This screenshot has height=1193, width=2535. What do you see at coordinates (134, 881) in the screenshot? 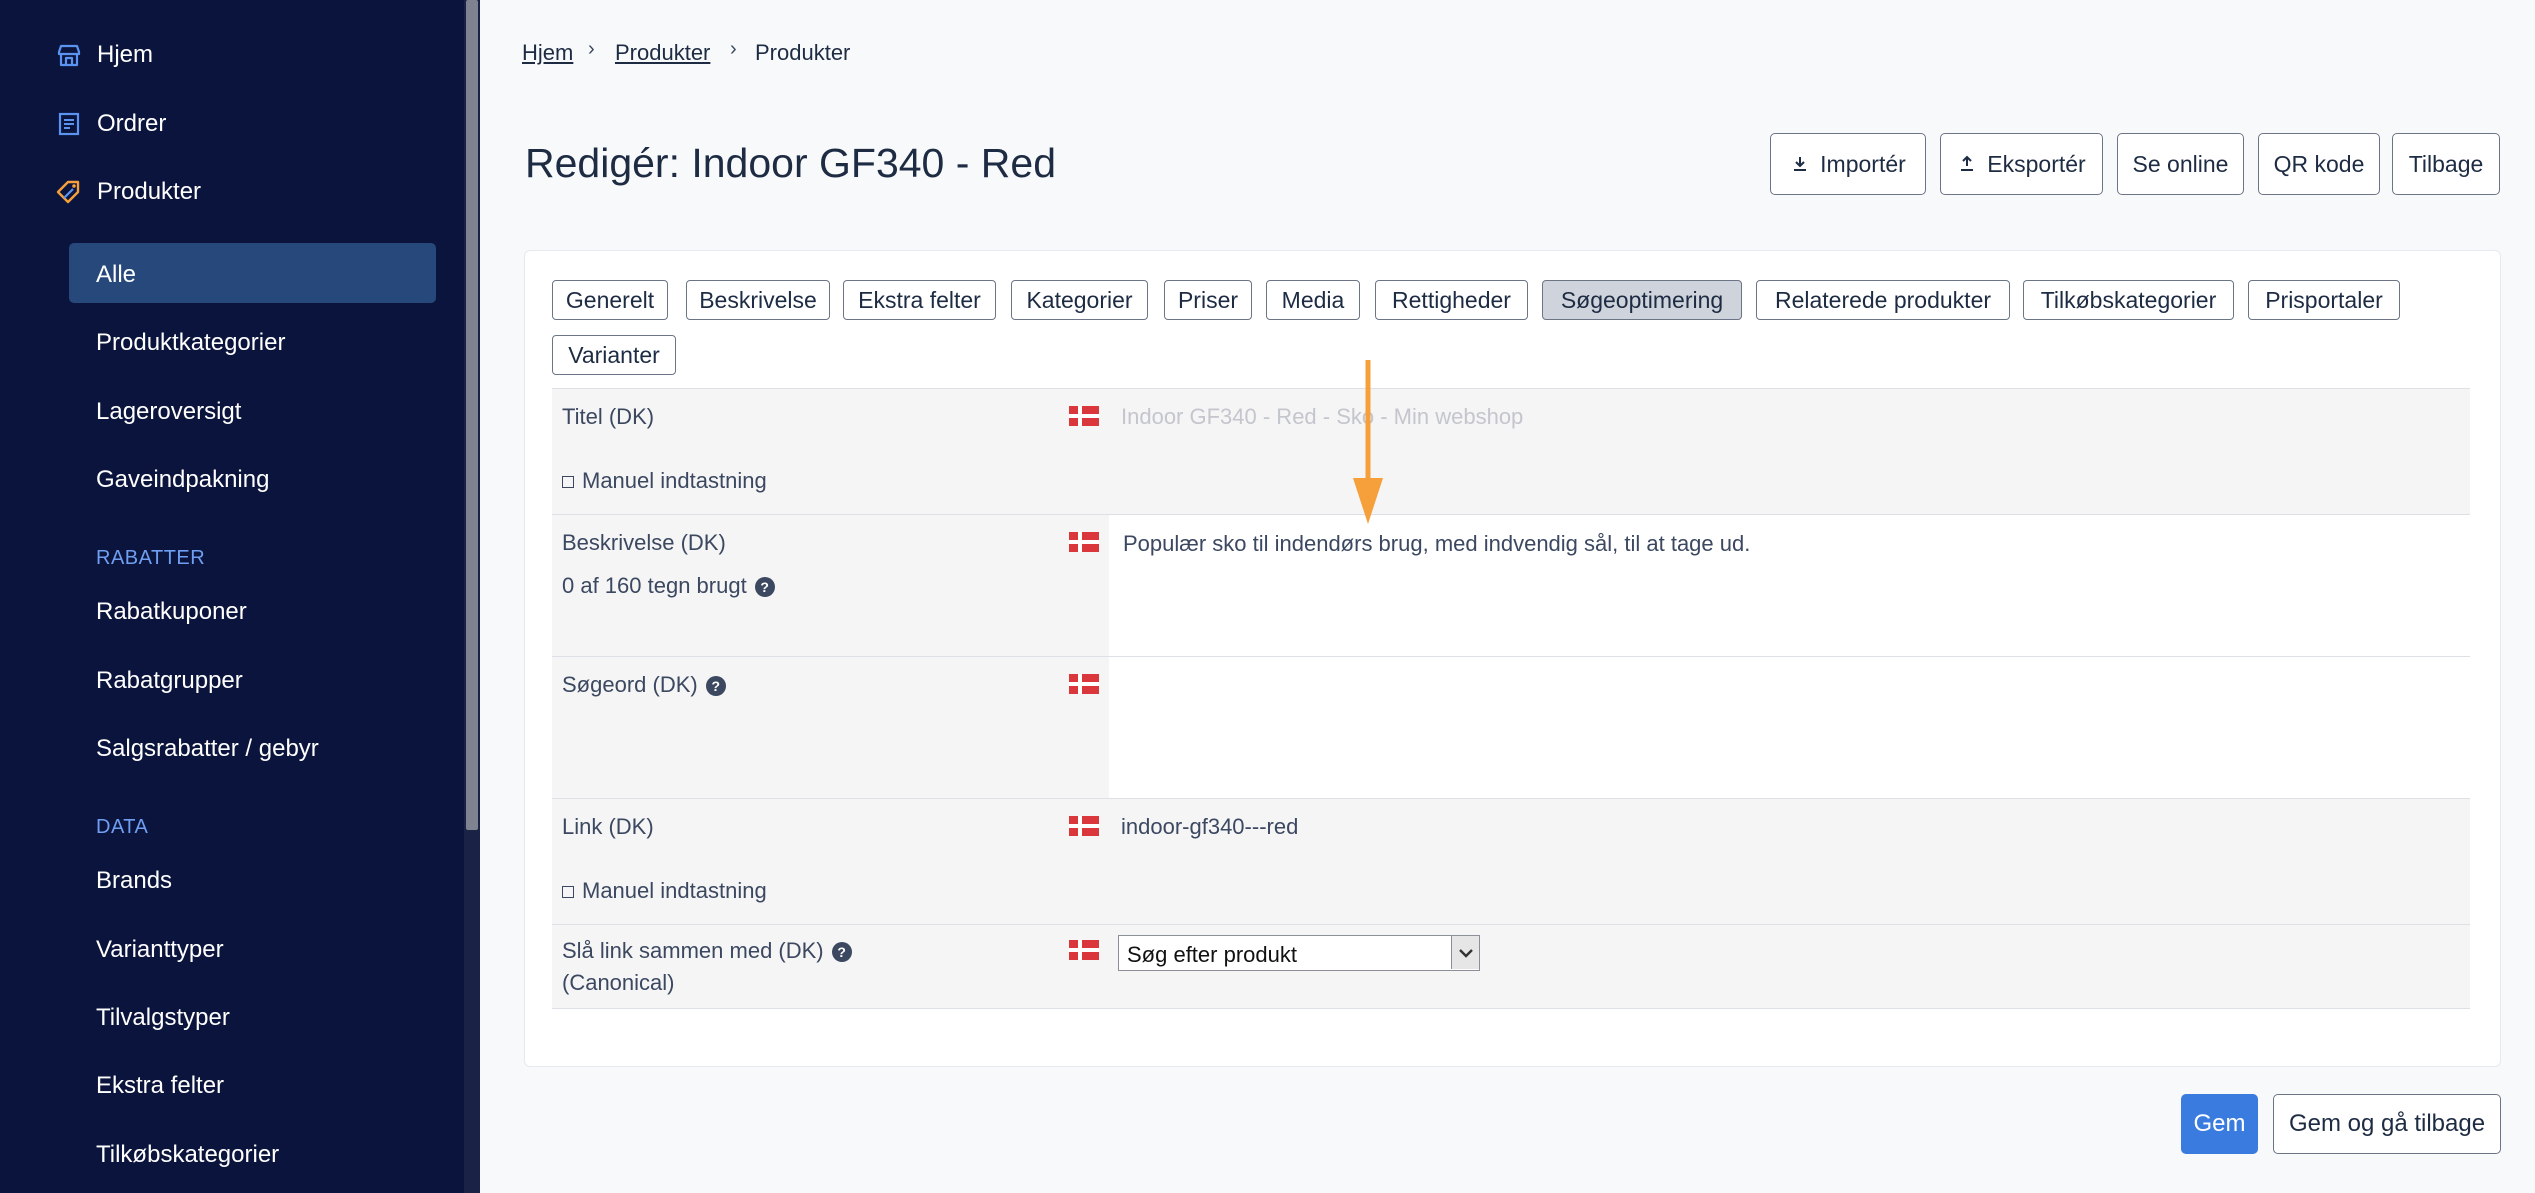
I see `sidebar-item-brands: Brands` at bounding box center [134, 881].